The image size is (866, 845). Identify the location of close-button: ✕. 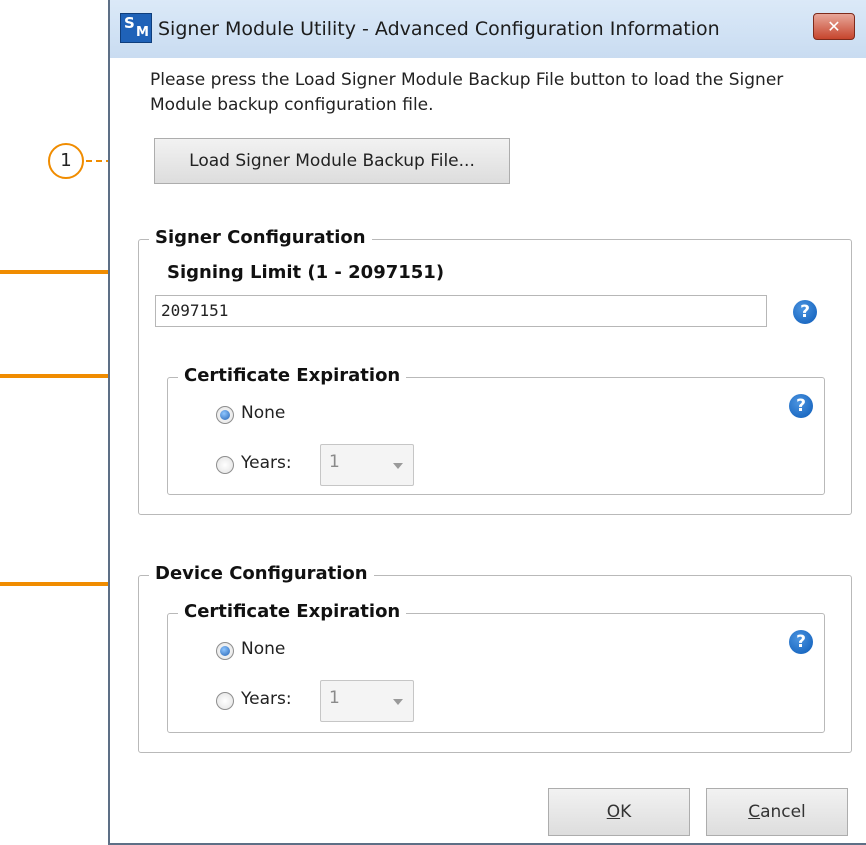
(834, 26).